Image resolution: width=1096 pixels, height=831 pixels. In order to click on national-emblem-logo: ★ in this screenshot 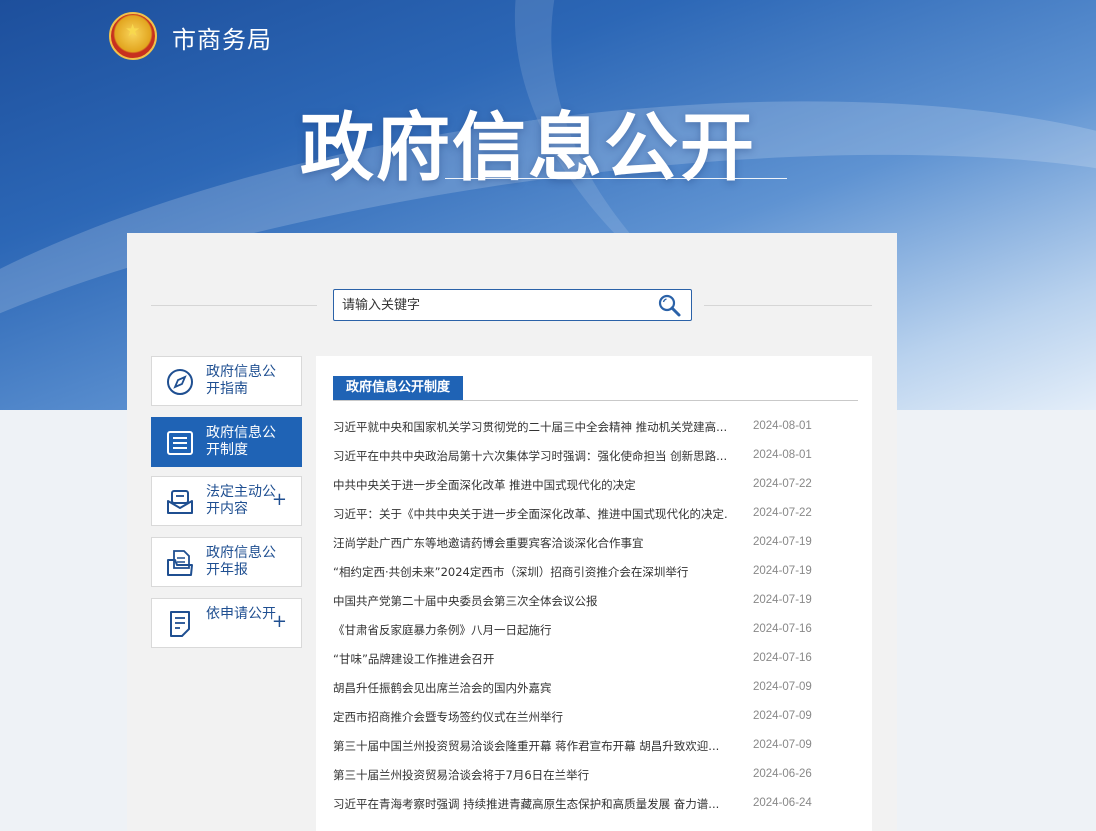, I will do `click(133, 36)`.